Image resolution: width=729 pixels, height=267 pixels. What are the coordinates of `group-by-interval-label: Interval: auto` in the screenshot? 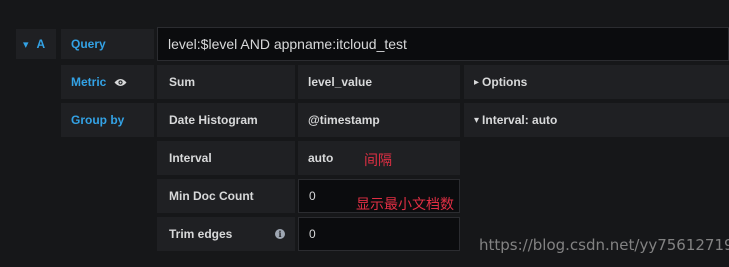 It's located at (520, 120).